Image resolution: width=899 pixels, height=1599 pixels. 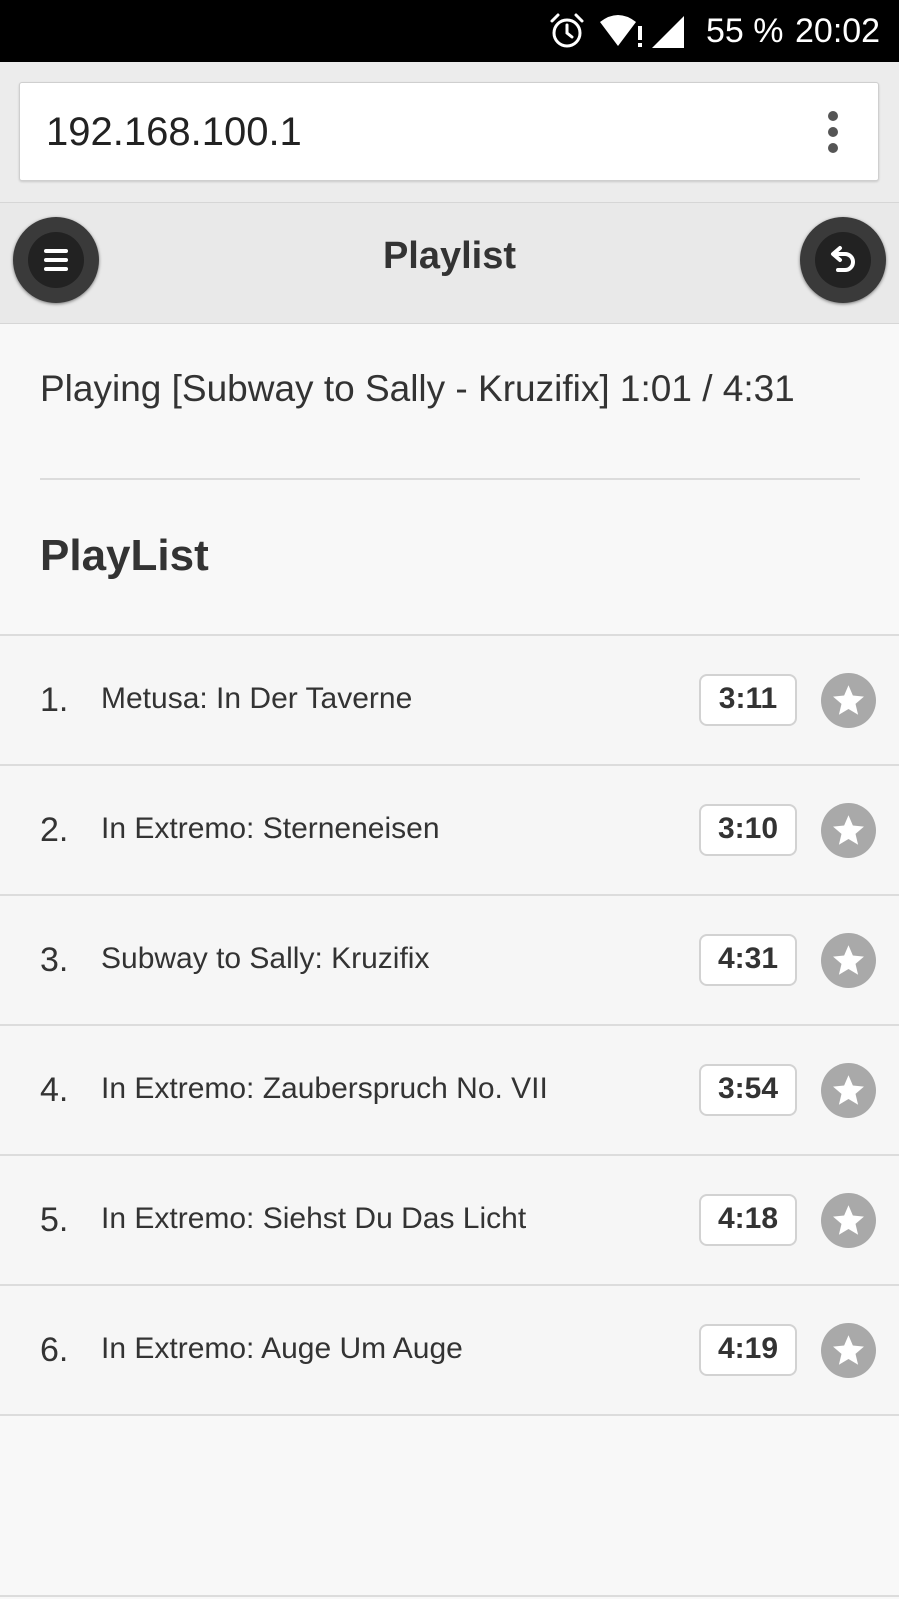 I want to click on track-duration: 3:54, so click(x=748, y=1090).